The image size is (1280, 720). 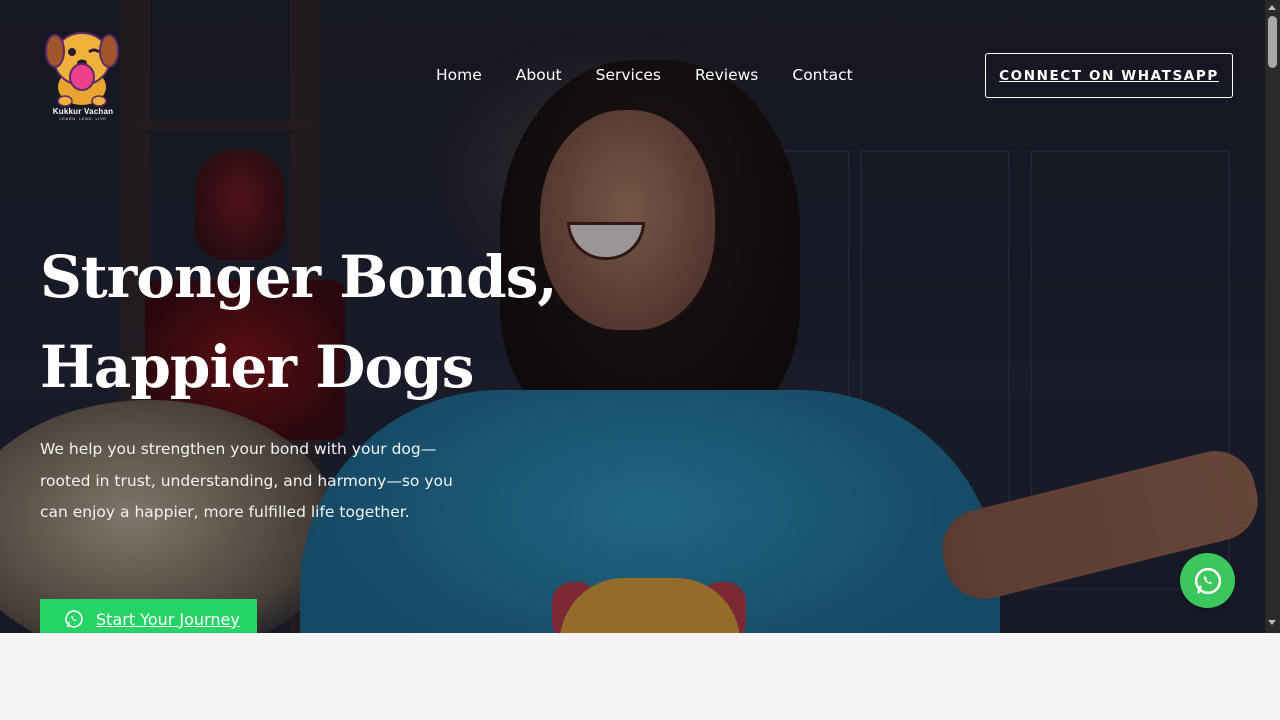 I want to click on nav-home: Home, so click(x=459, y=75).